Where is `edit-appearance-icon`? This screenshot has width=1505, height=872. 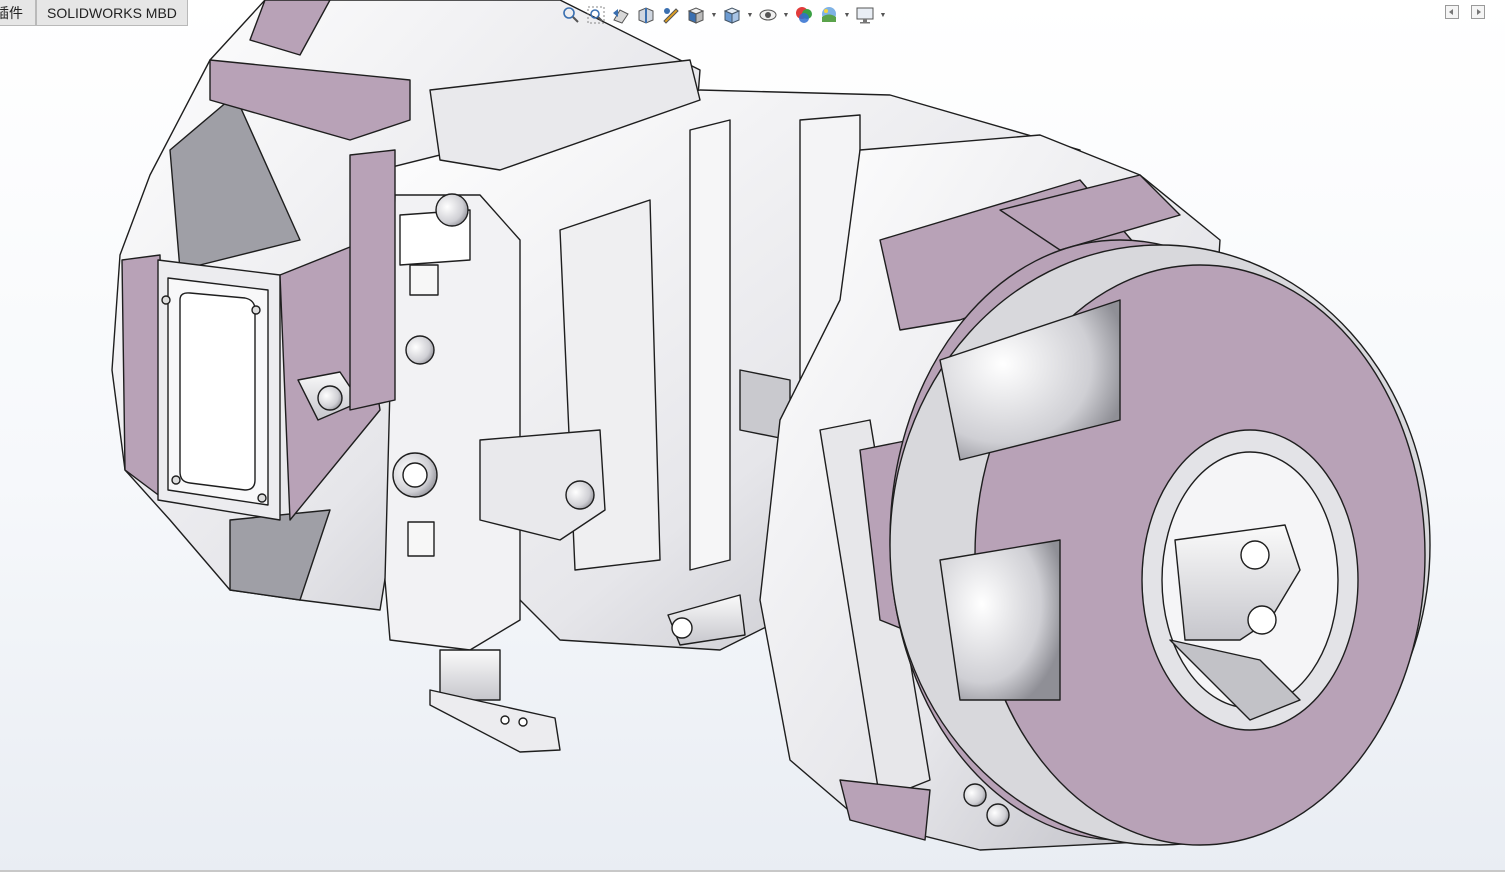 edit-appearance-icon is located at coordinates (804, 15).